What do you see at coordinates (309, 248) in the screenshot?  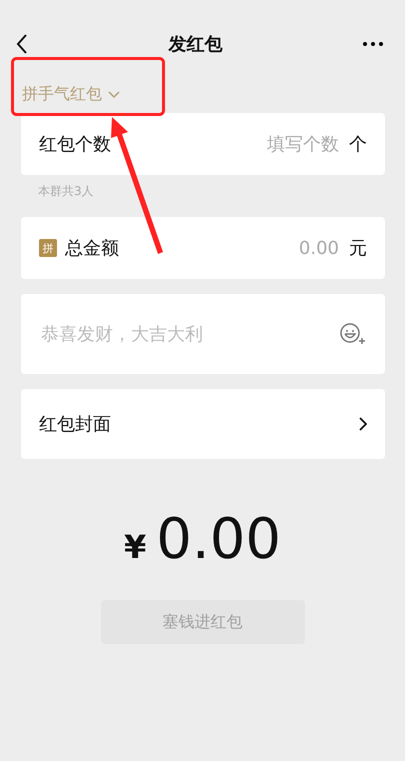 I see `amount-input: 0.00` at bounding box center [309, 248].